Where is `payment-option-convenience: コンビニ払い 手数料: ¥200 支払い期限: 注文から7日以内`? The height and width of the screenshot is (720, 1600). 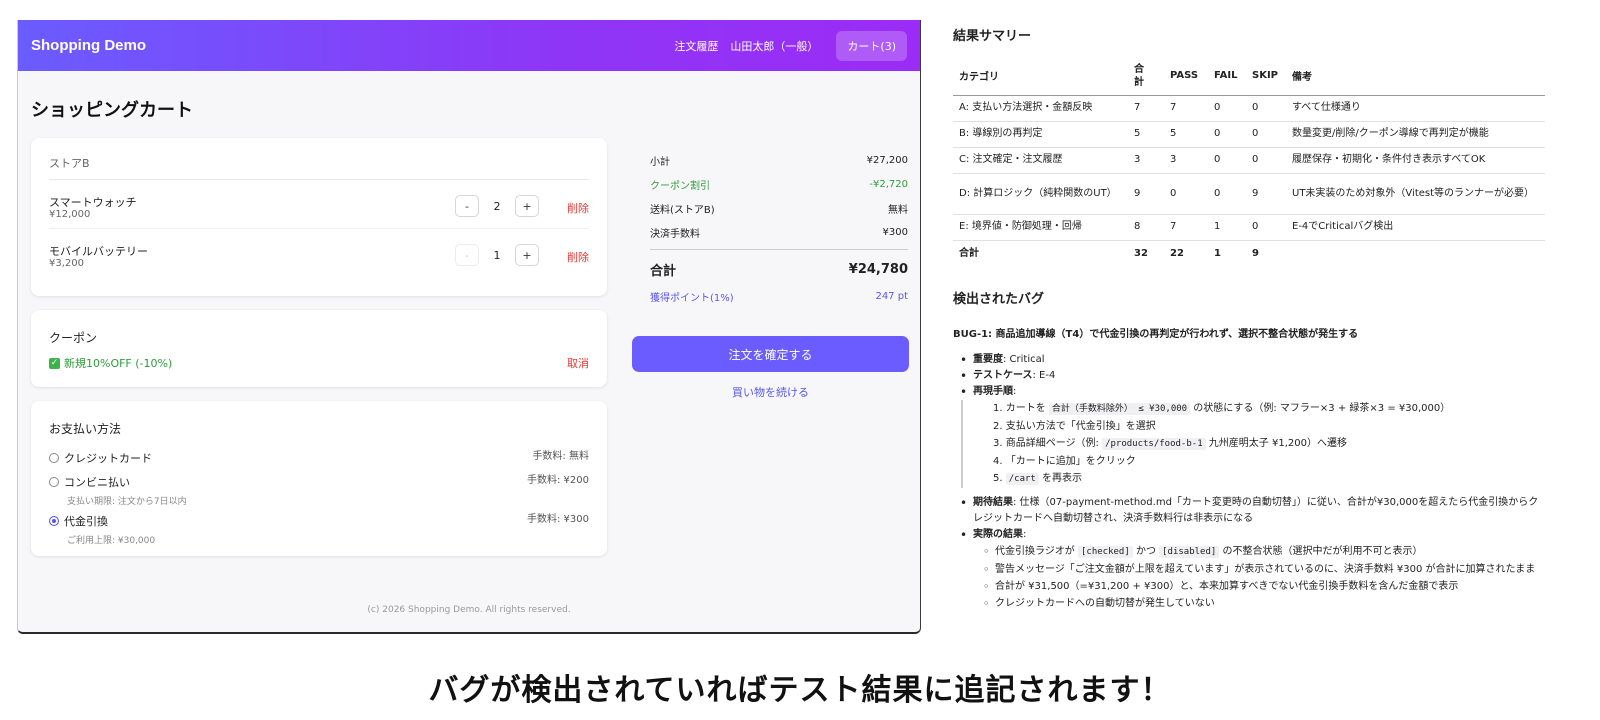 payment-option-convenience: コンビニ払い 手数料: ¥200 支払い期限: 注文から7日以内 is located at coordinates (319, 489).